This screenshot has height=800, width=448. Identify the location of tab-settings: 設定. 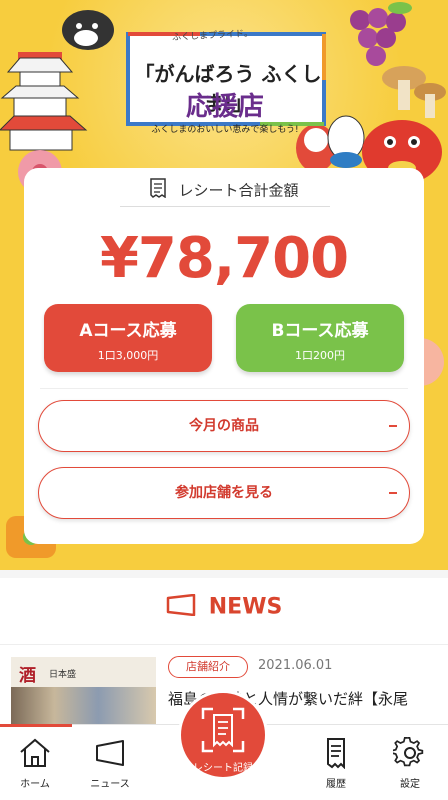
(410, 763).